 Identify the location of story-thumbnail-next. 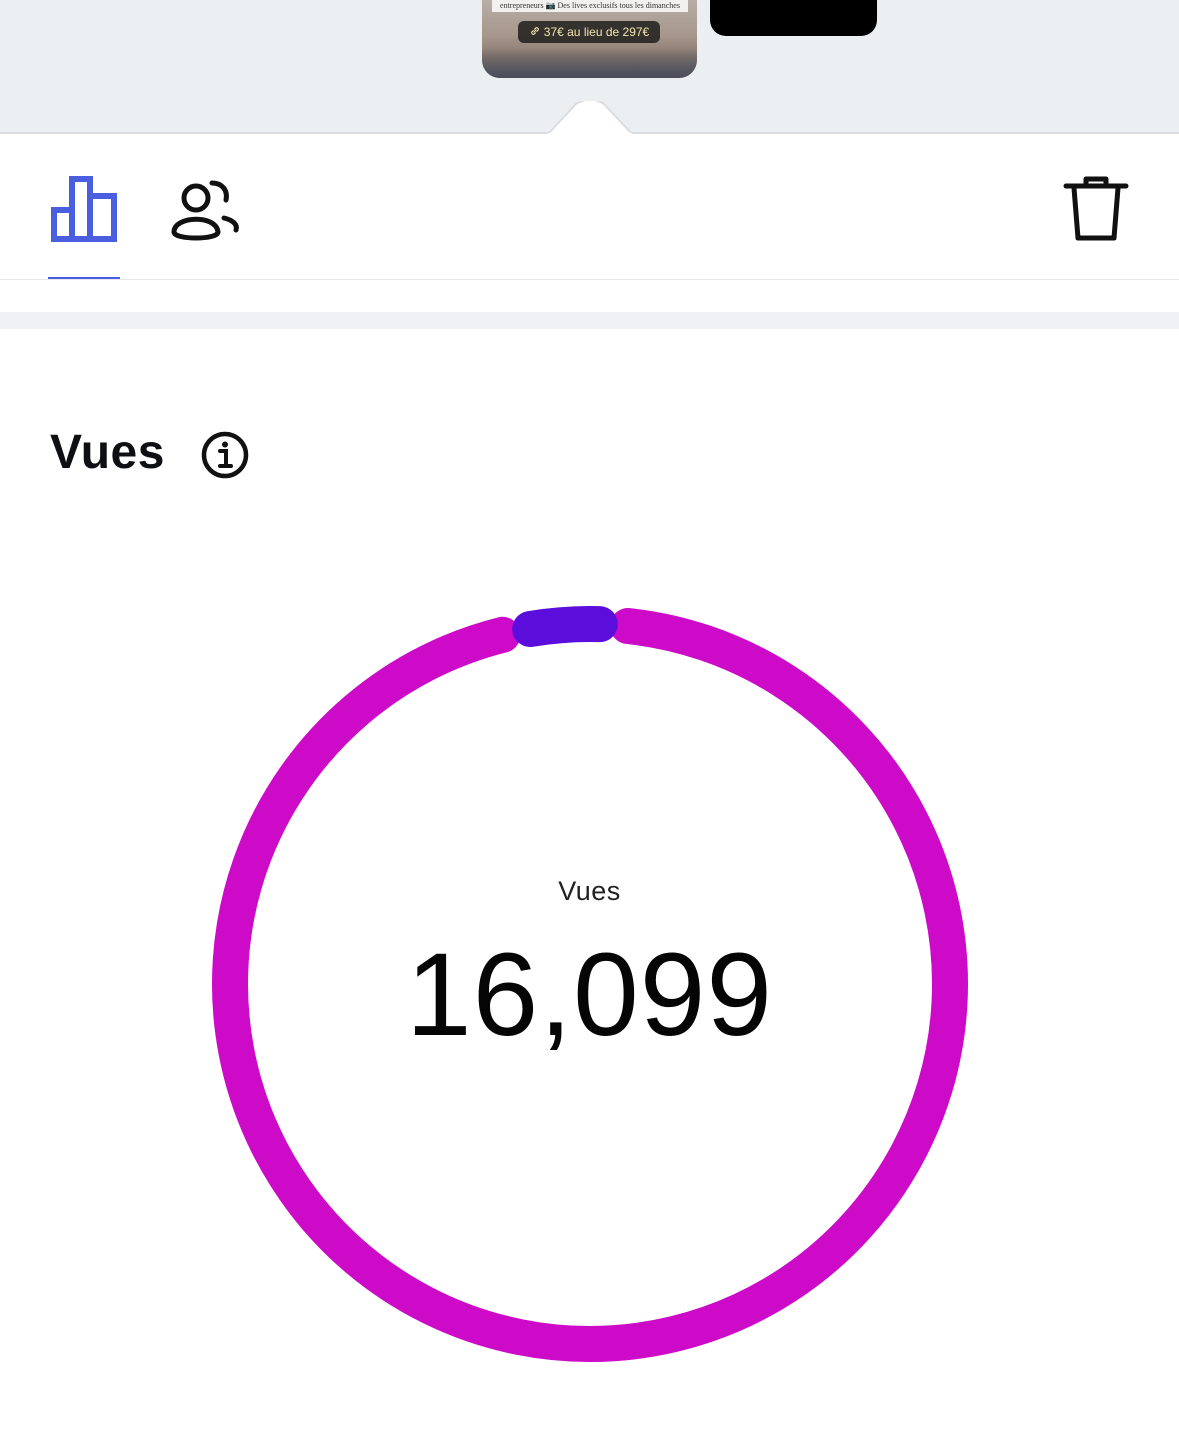
(793, 18).